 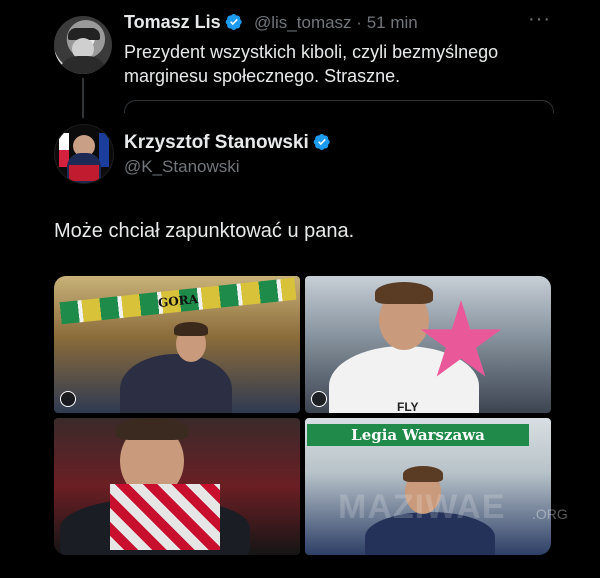 I want to click on quoted-card-border, so click(x=339, y=106).